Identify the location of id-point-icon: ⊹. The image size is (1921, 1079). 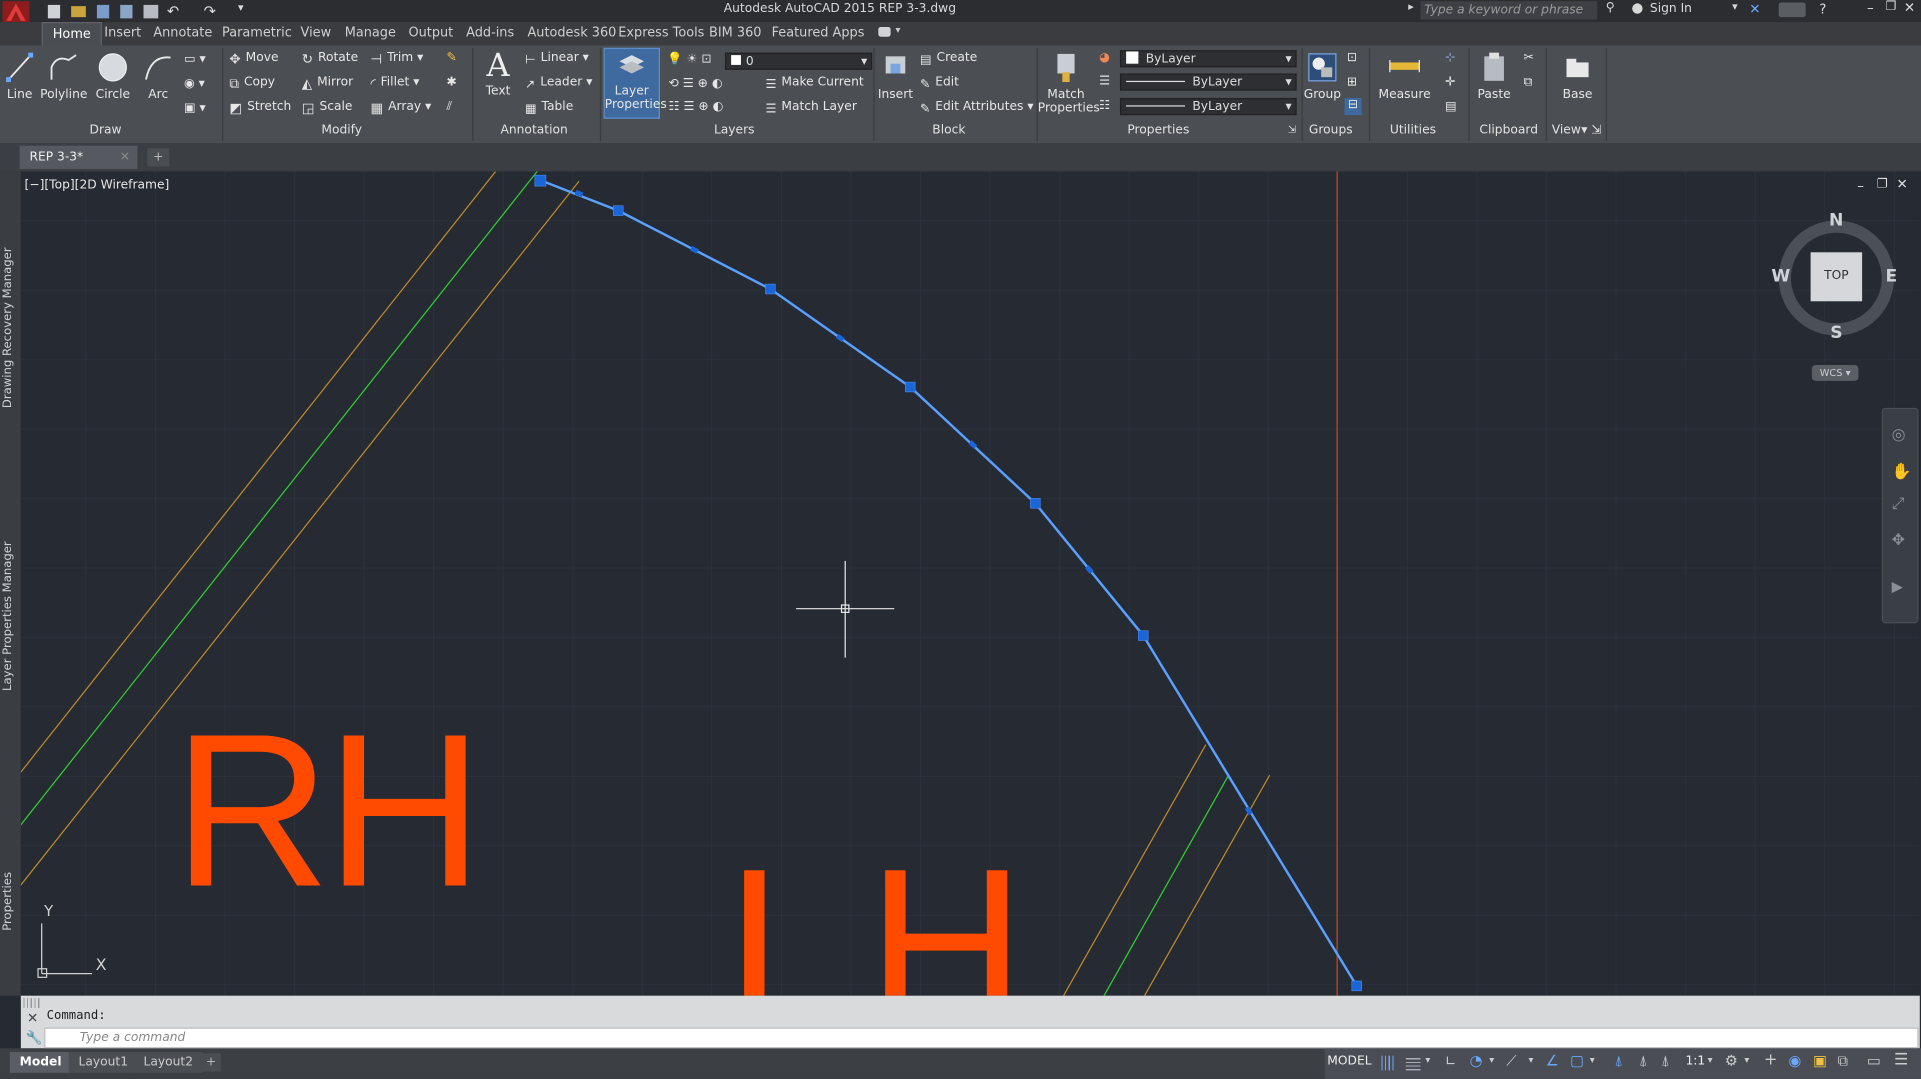
(1450, 57).